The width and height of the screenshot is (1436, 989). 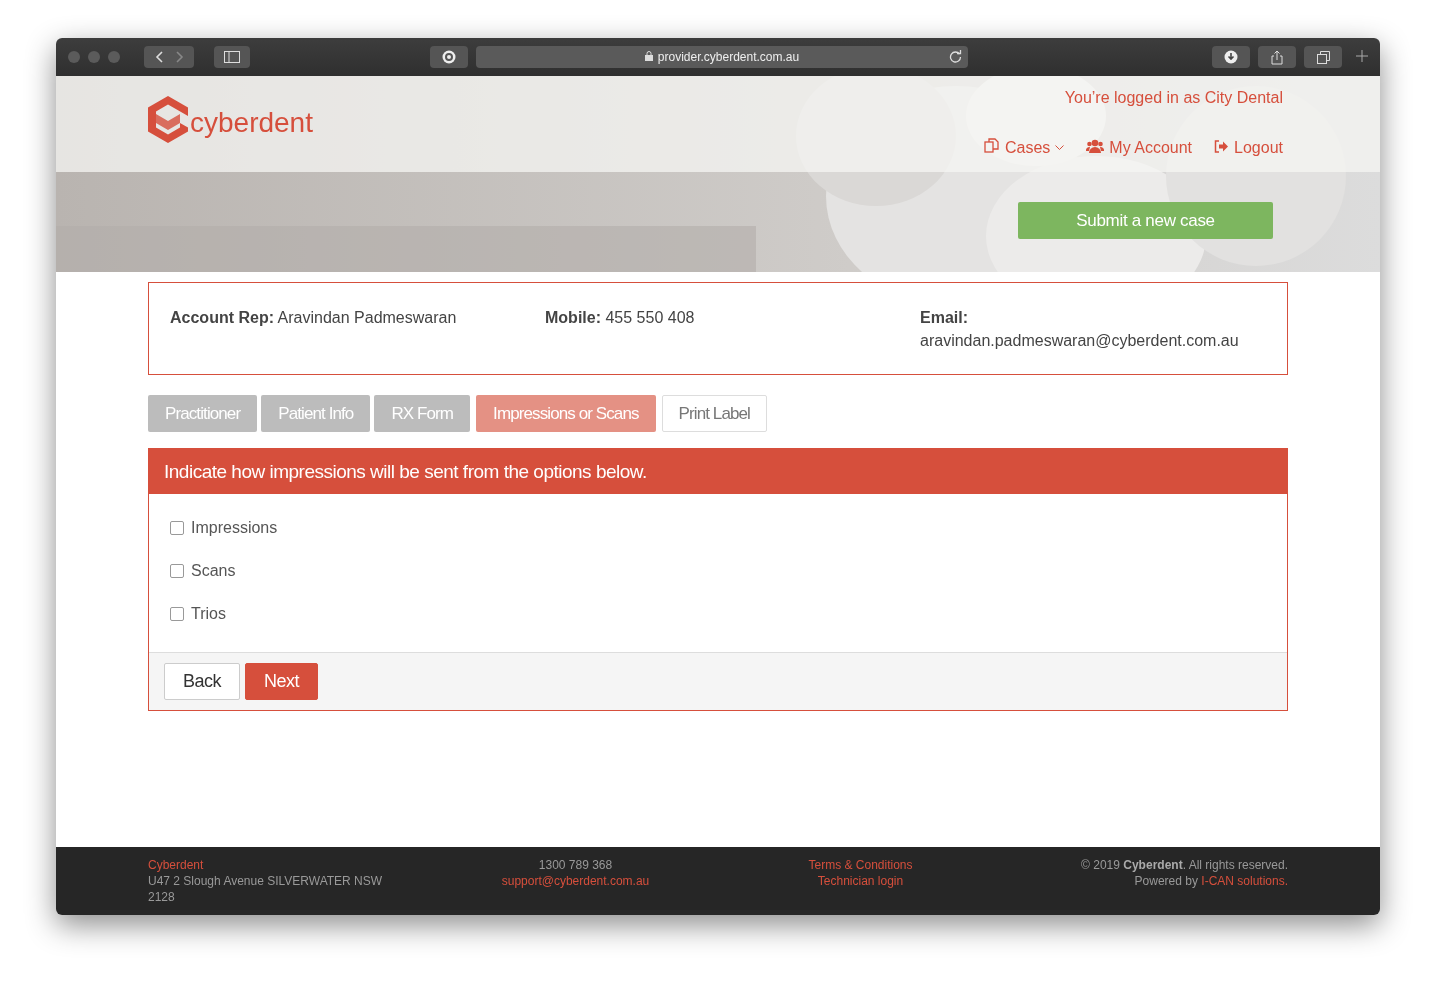 What do you see at coordinates (714, 413) in the screenshot?
I see `step-tab: Print Label` at bounding box center [714, 413].